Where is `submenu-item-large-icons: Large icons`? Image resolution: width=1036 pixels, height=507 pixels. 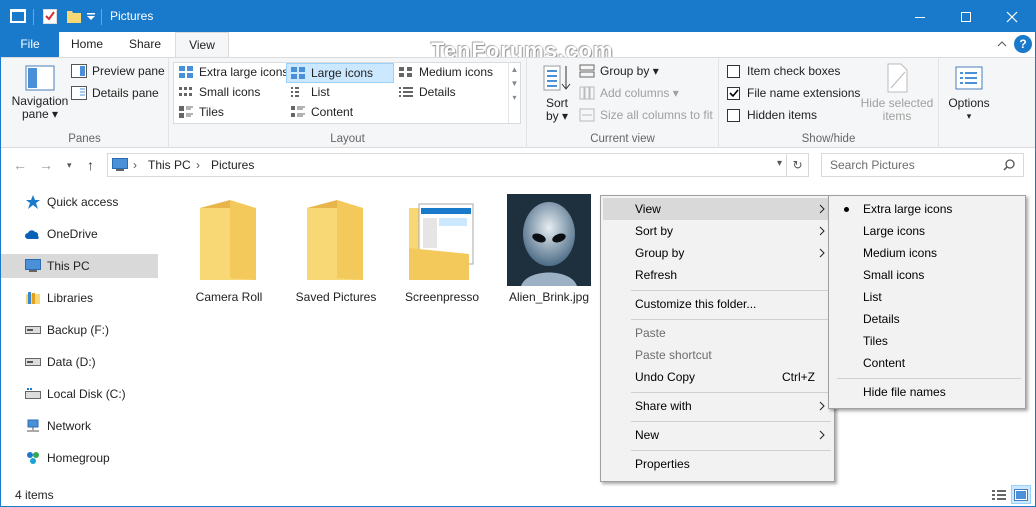
submenu-item-large-icons: Large icons is located at coordinates (894, 231).